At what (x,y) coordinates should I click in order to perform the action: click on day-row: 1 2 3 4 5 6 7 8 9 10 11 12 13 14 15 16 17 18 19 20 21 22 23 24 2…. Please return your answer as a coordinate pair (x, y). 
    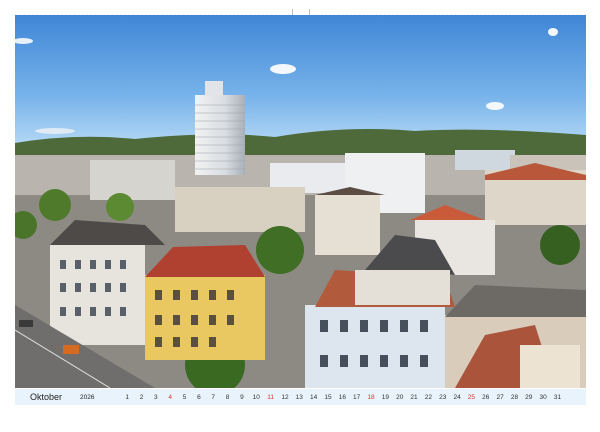
    Looking at the image, I should click on (342, 397).